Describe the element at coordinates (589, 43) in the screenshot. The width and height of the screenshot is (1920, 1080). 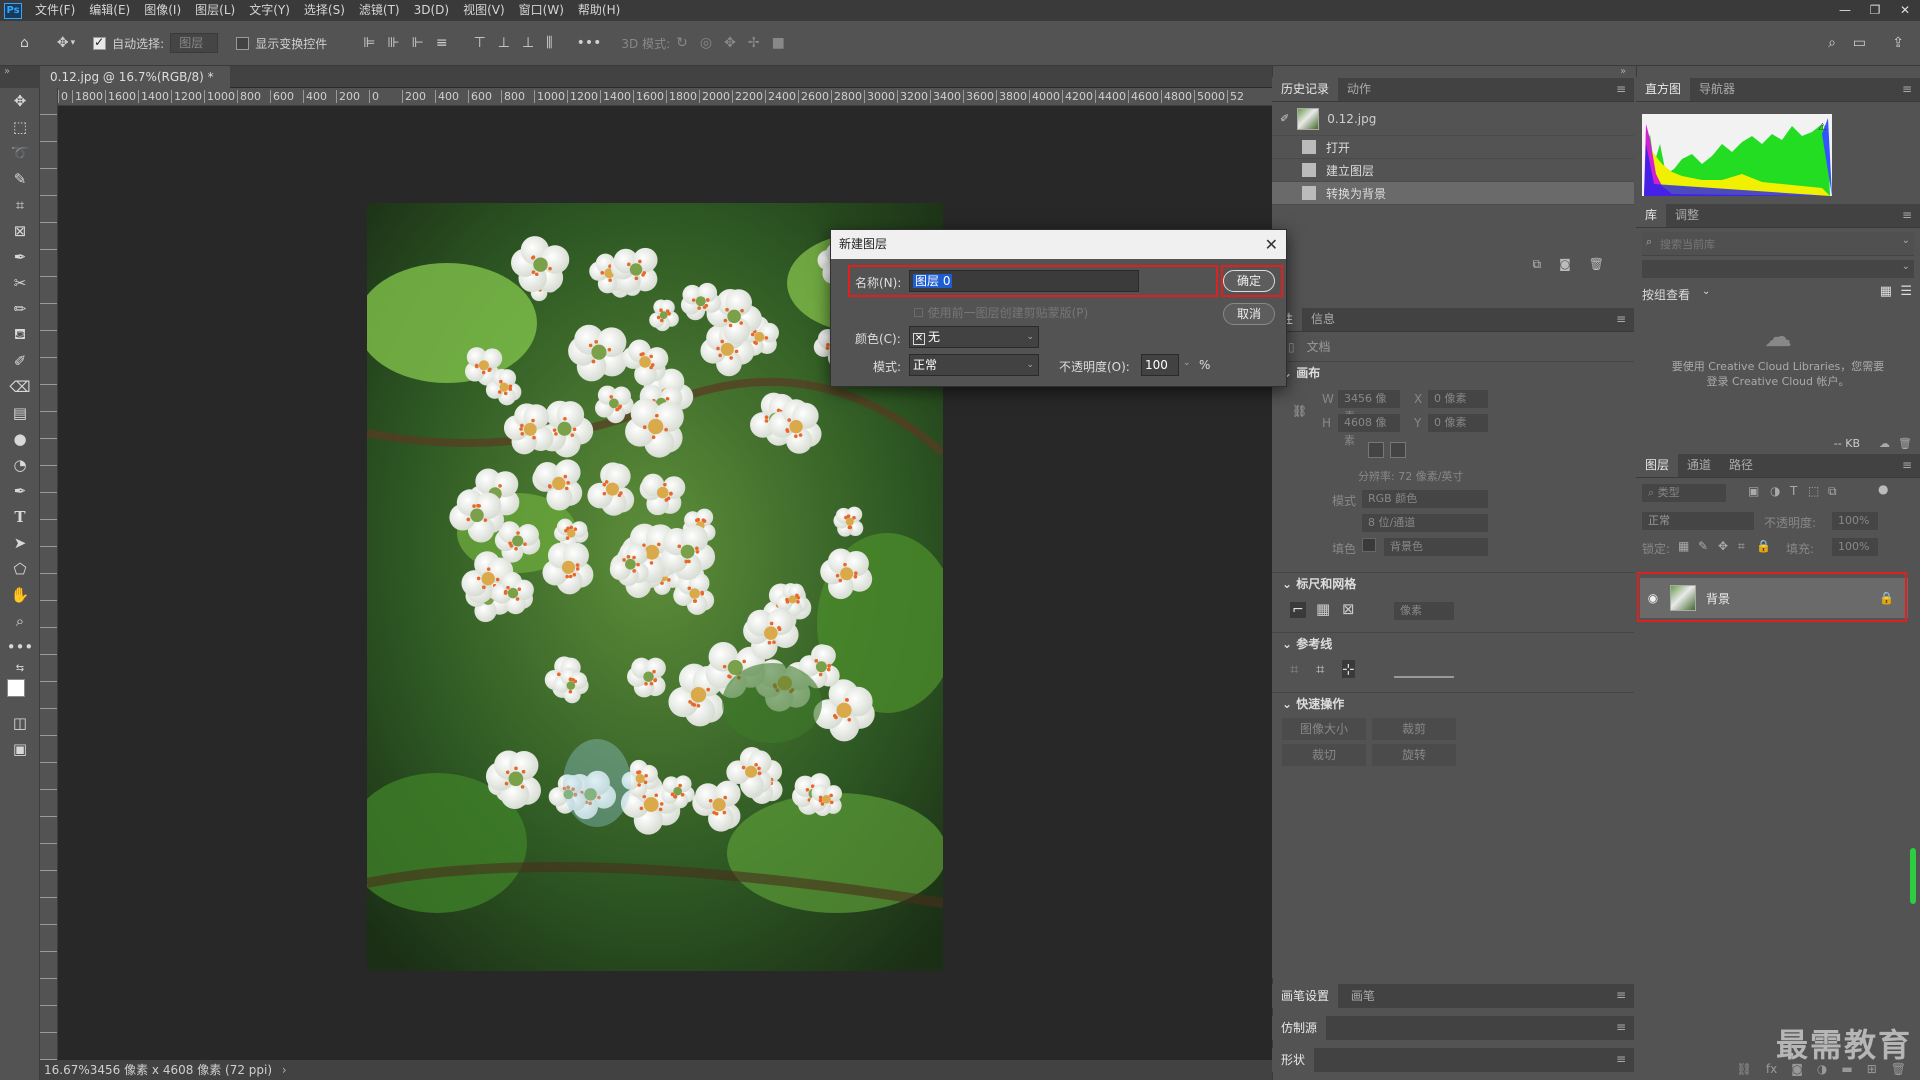
I see `more-options-icon: •••` at that location.